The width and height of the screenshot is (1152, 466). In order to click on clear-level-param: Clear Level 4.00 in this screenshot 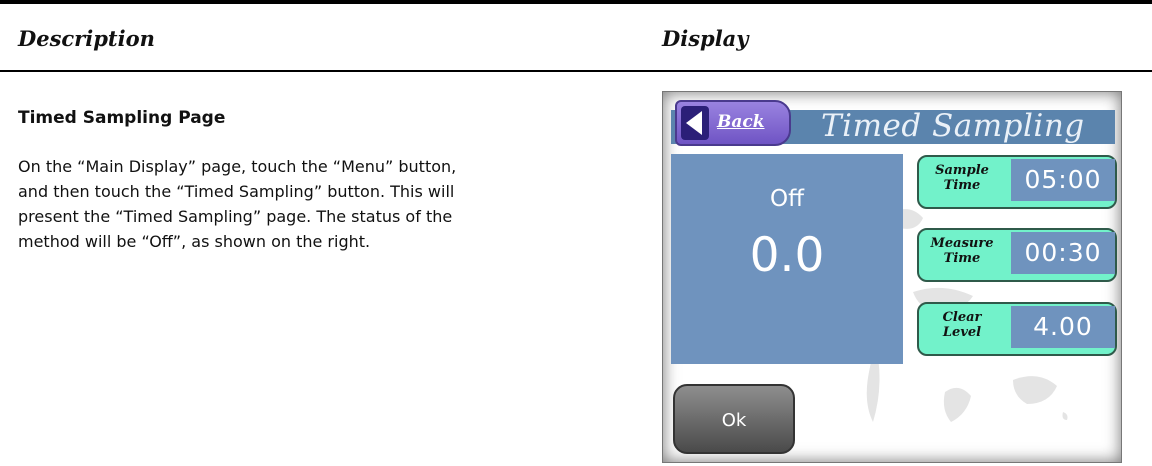, I will do `click(1018, 330)`.